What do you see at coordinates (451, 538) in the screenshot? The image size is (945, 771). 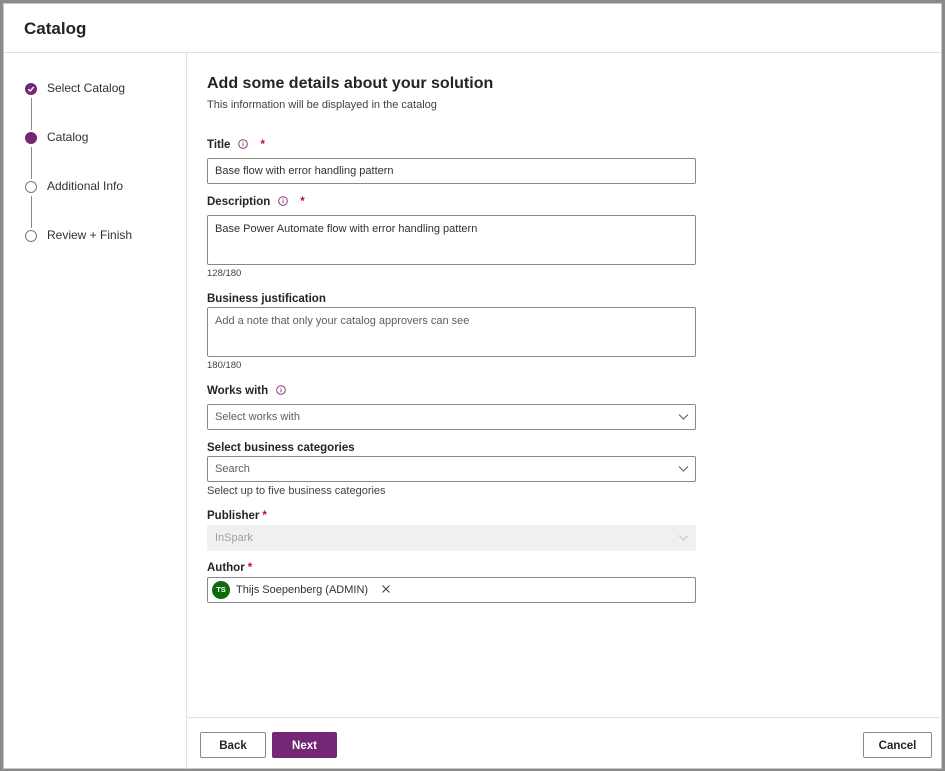 I see `publisher-dropdown: InSpark` at bounding box center [451, 538].